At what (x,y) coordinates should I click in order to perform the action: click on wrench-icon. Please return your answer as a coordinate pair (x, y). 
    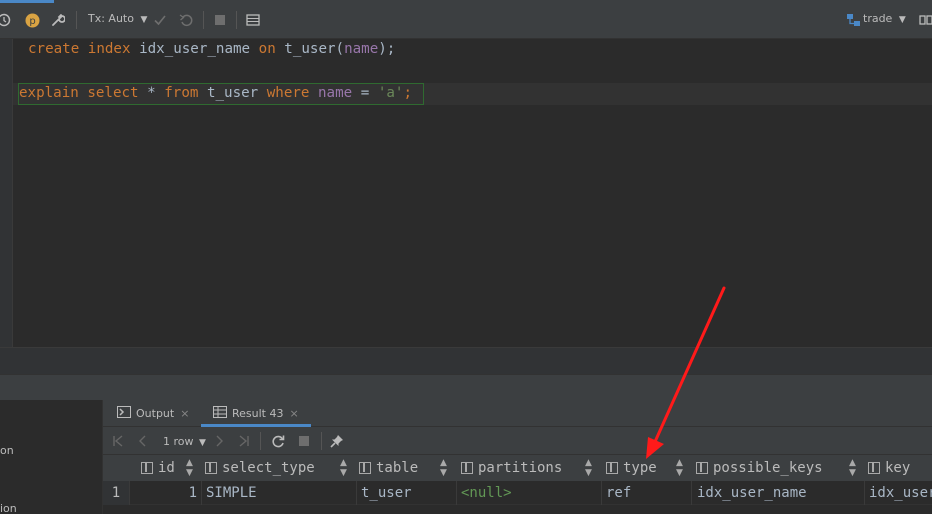
    Looking at the image, I should click on (58, 20).